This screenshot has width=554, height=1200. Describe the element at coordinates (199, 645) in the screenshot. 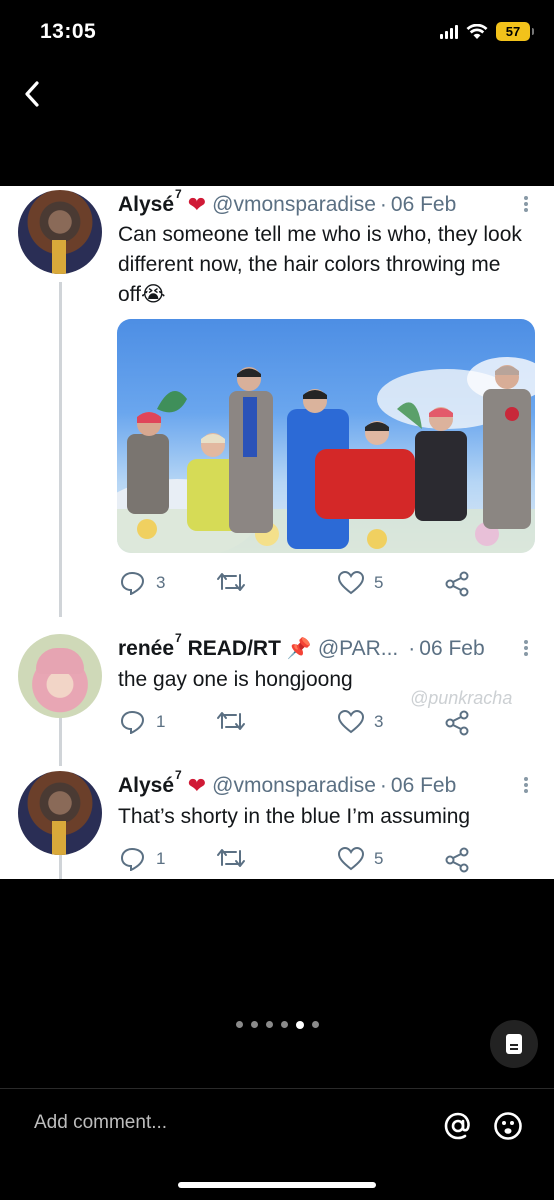

I see `display-name: renée7 READ/RT` at that location.